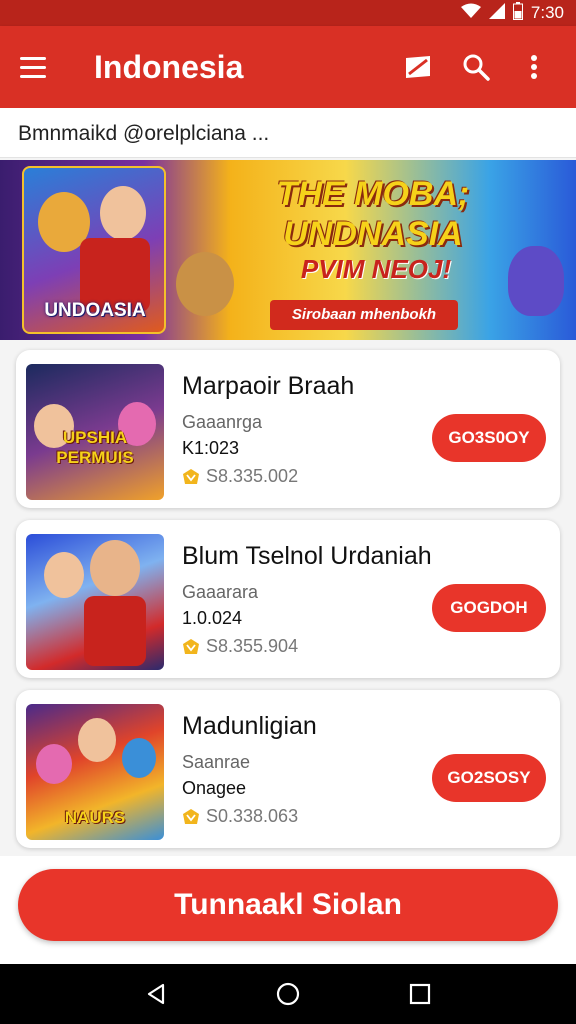 The height and width of the screenshot is (1024, 576). Describe the element at coordinates (156, 994) in the screenshot. I see `back-icon` at that location.